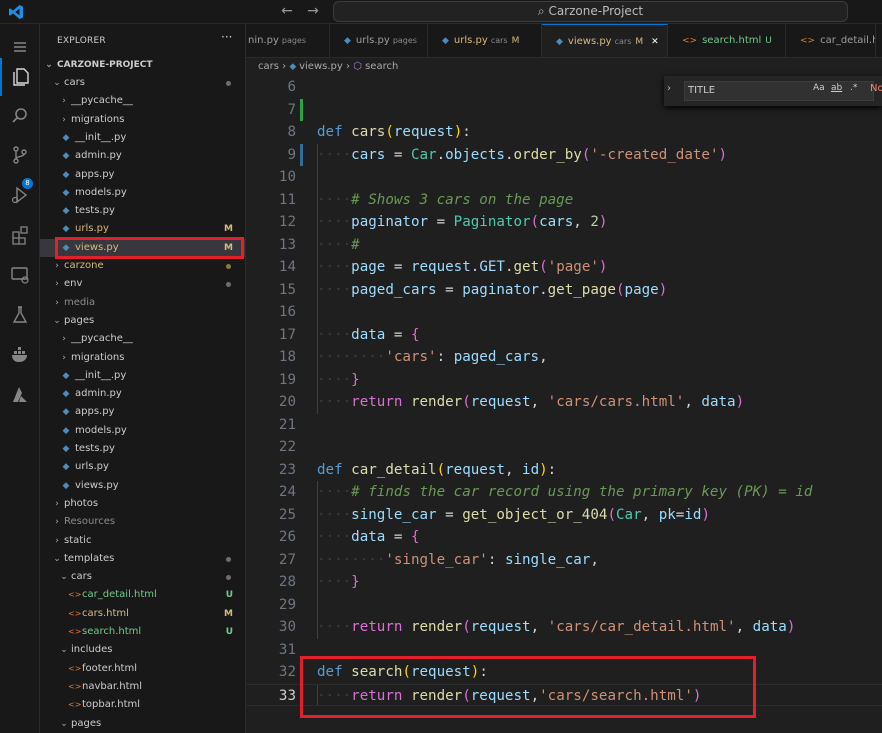 The width and height of the screenshot is (882, 733). Describe the element at coordinates (142, 705) in the screenshot. I see `tree-file: <> topbar.html` at that location.